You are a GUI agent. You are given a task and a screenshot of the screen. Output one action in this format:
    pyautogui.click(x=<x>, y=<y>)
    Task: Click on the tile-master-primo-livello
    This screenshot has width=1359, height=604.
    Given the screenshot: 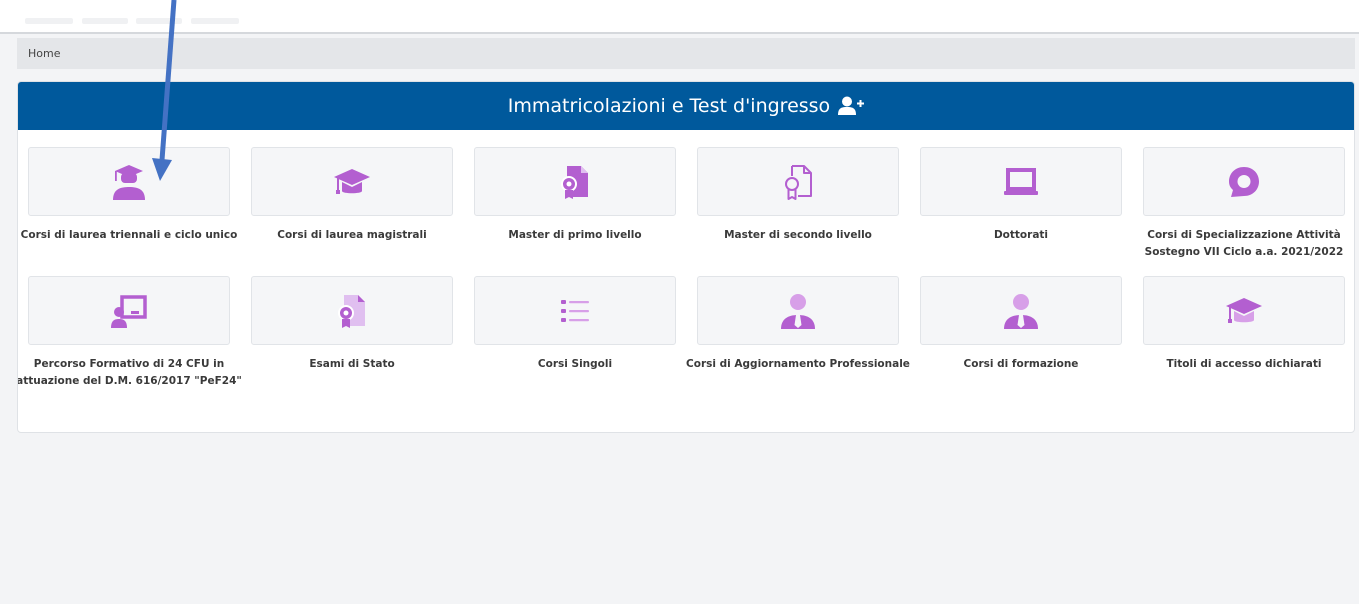 What is the action you would take?
    pyautogui.click(x=575, y=181)
    